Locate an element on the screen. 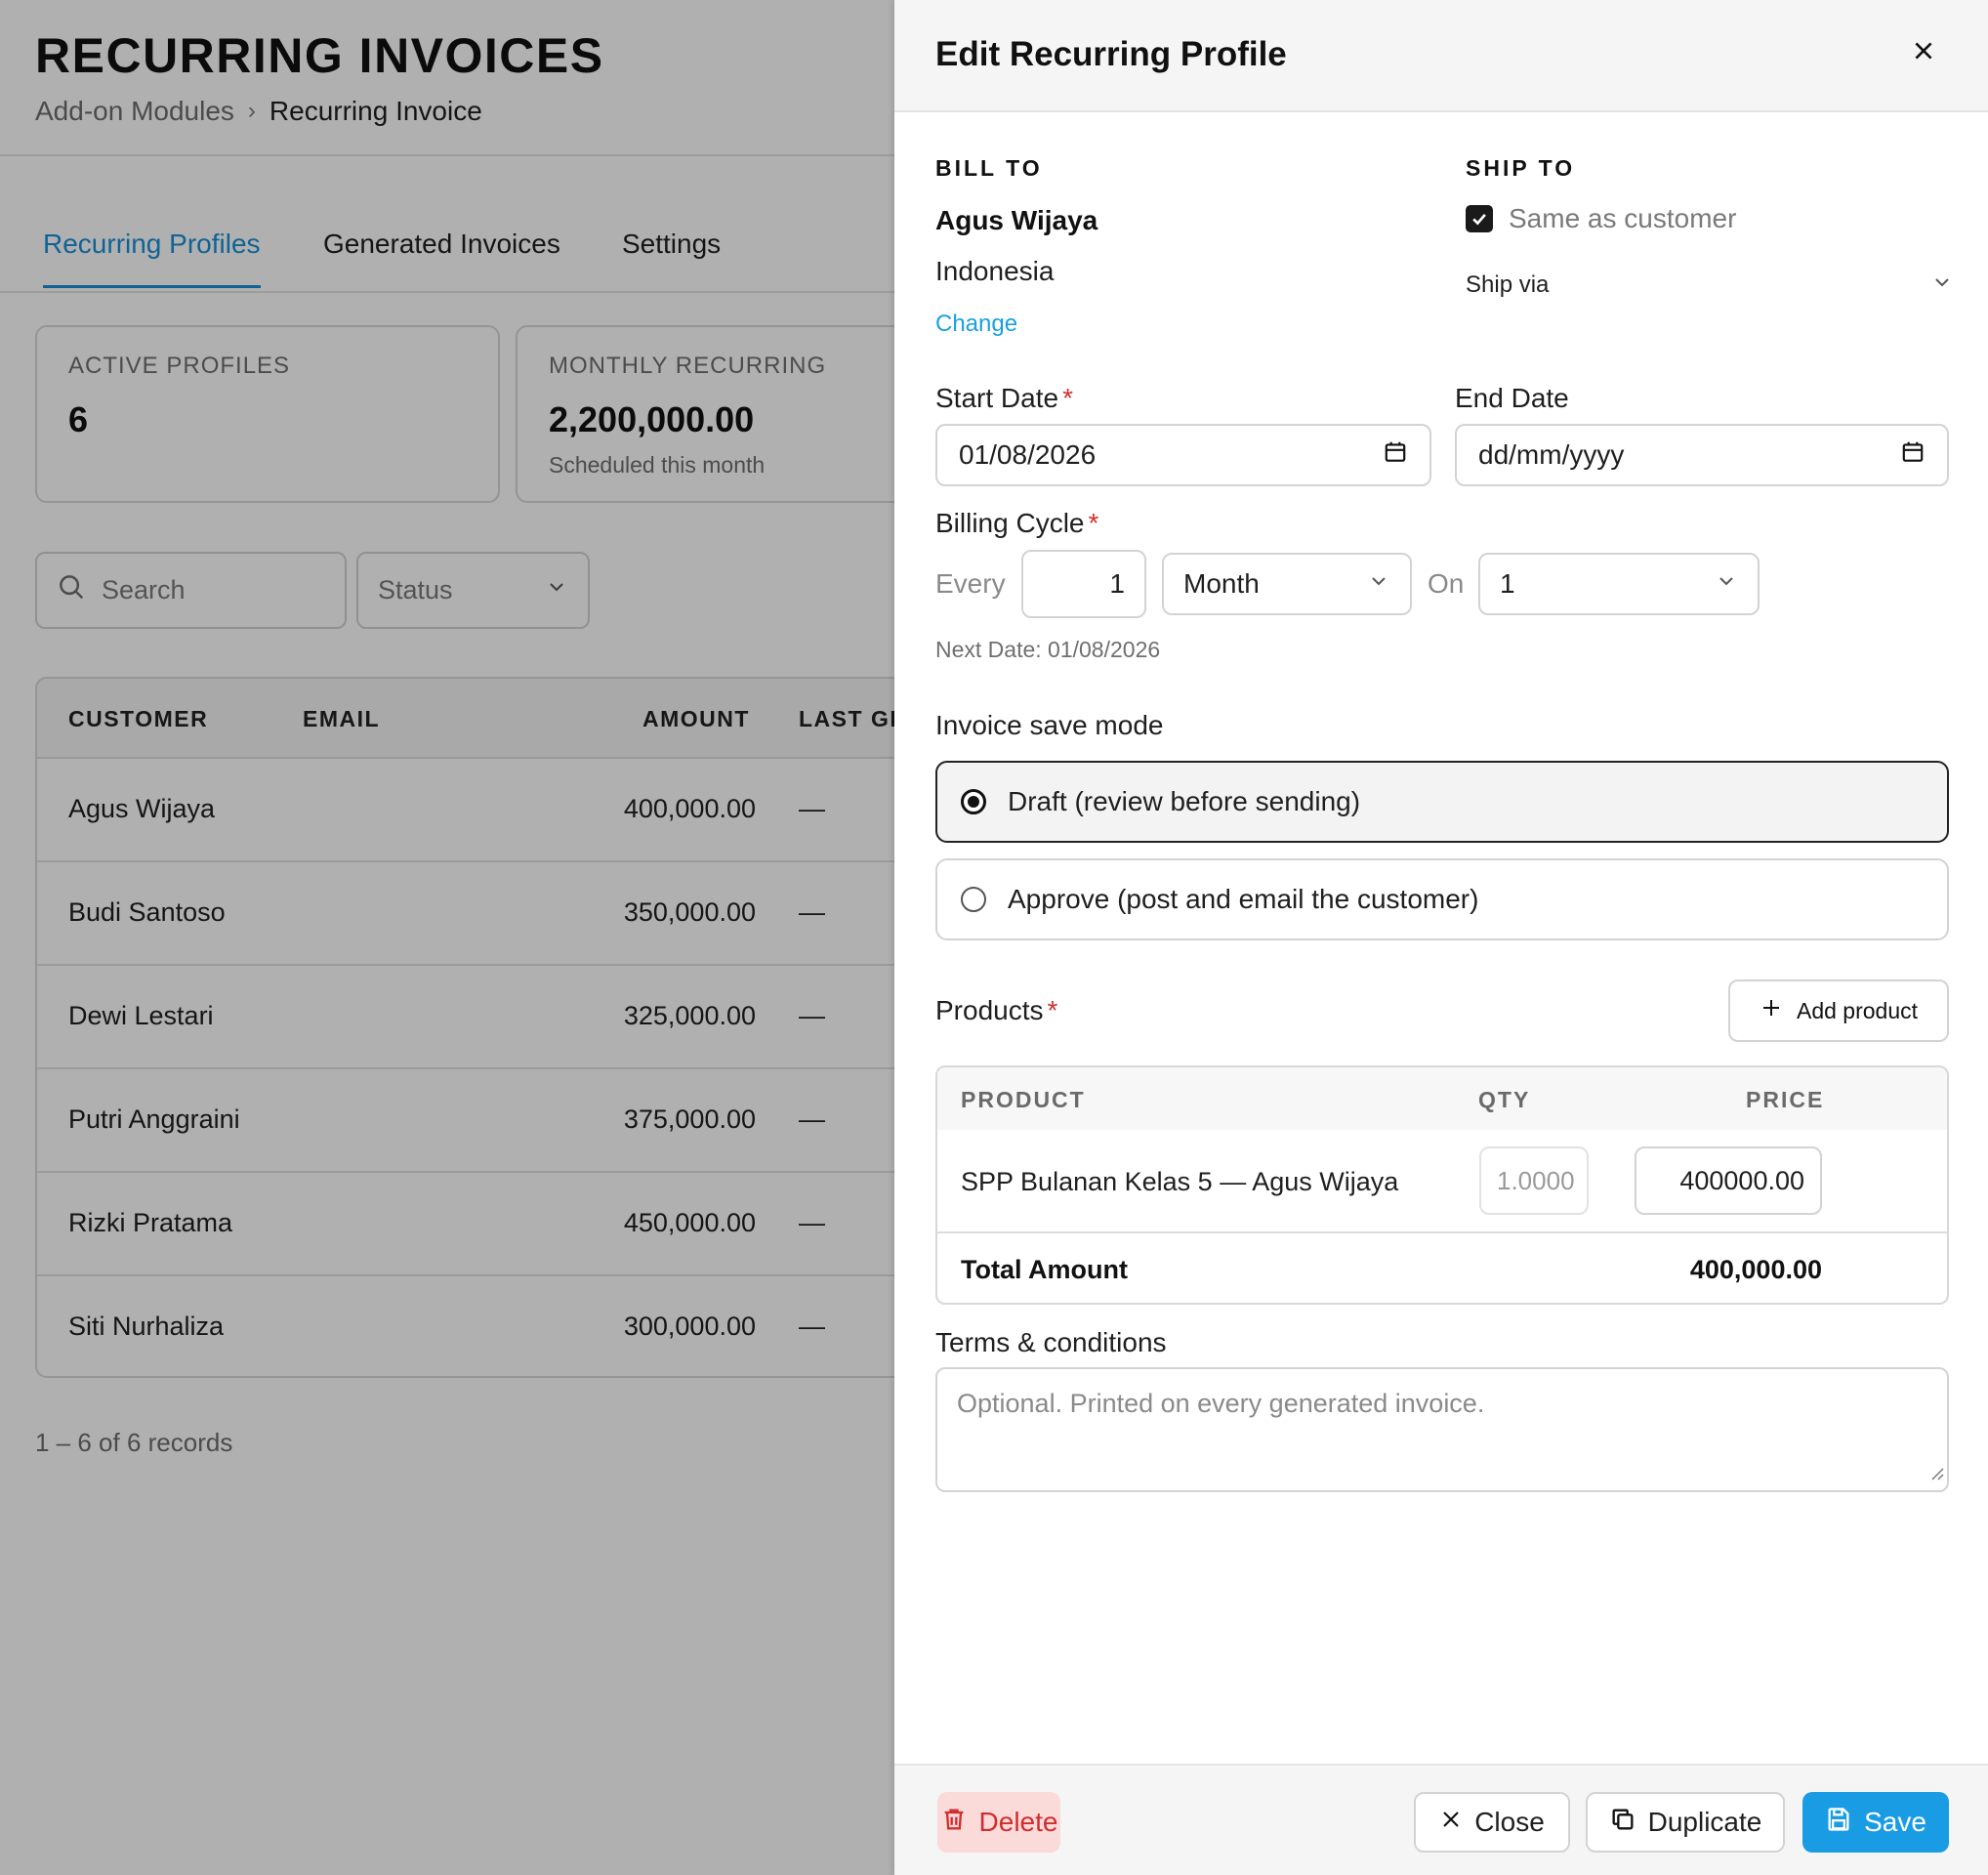 The width and height of the screenshot is (1988, 1875). save-disk-icon is located at coordinates (1838, 1823).